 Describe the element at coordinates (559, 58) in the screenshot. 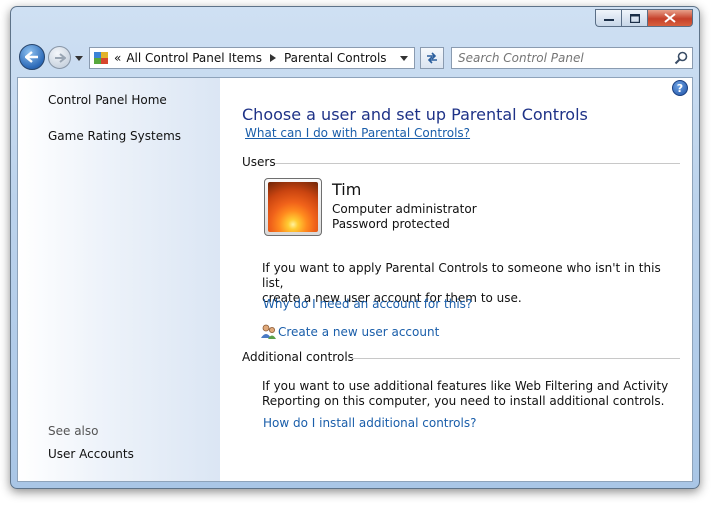

I see `search-input` at that location.